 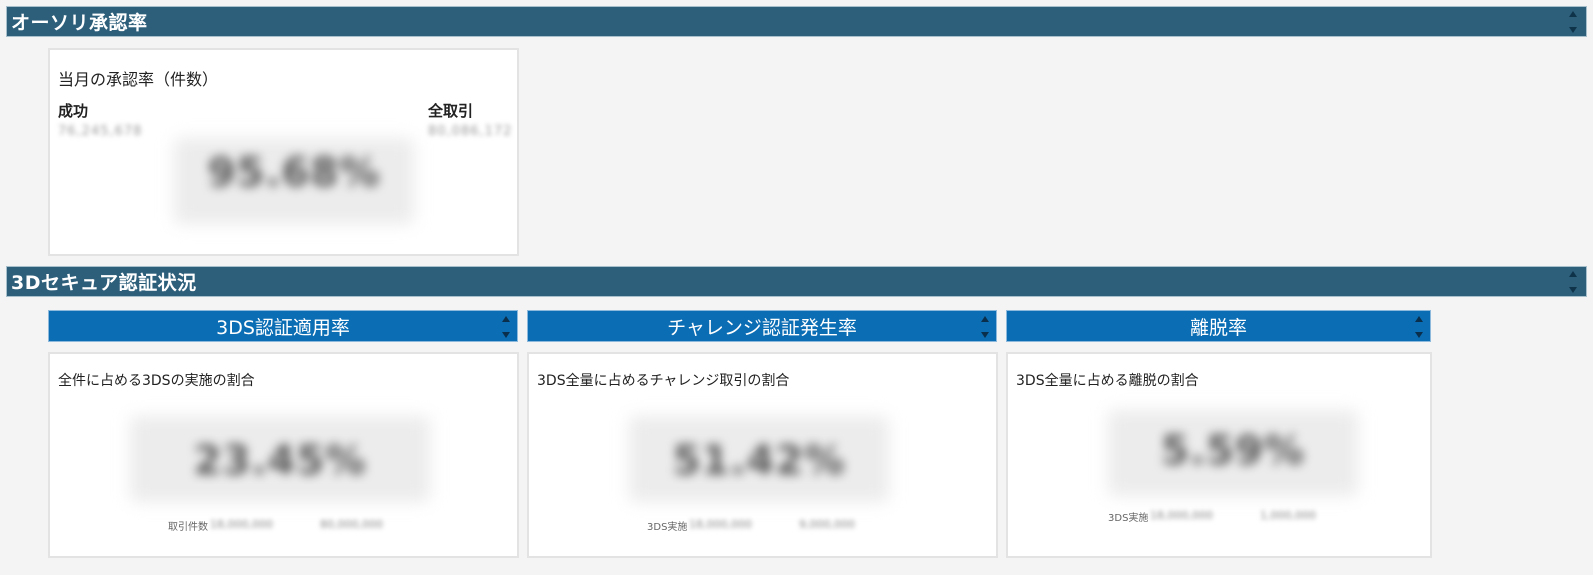 I want to click on footer-value-b: 80,000,000, so click(x=351, y=524).